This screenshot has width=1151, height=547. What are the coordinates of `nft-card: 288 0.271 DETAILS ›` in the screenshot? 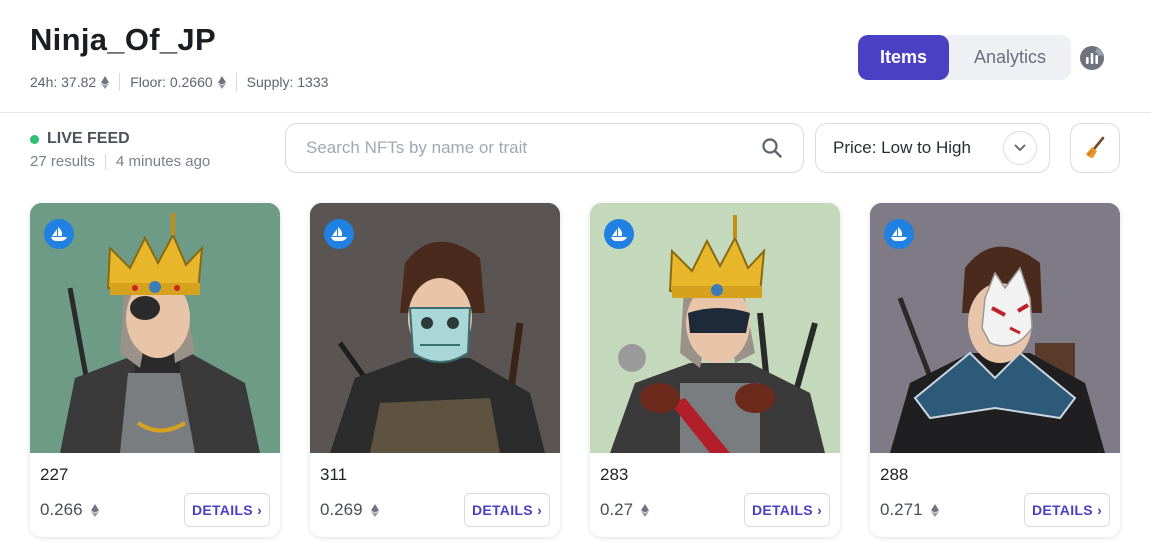 It's located at (995, 370).